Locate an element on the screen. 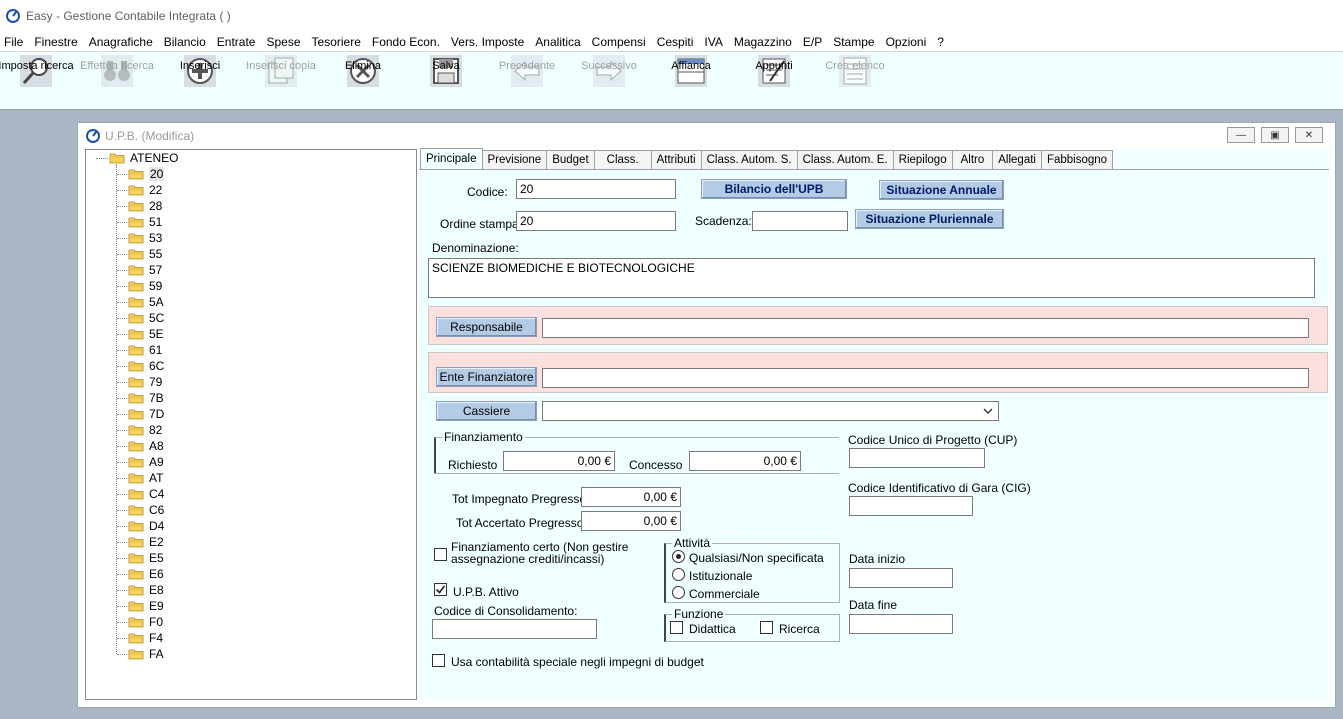 The width and height of the screenshot is (1343, 719). attivita-radio-istituzionale is located at coordinates (678, 574).